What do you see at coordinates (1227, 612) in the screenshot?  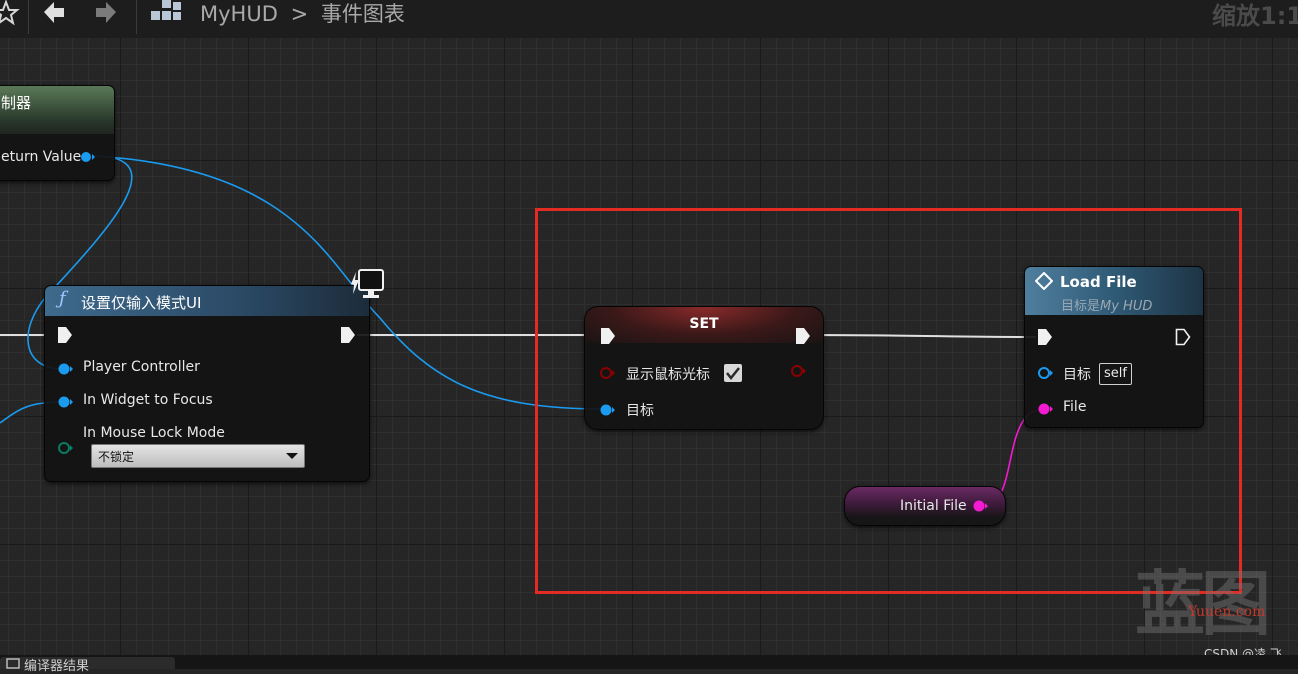 I see `watermark-url: Yuuen.com` at bounding box center [1227, 612].